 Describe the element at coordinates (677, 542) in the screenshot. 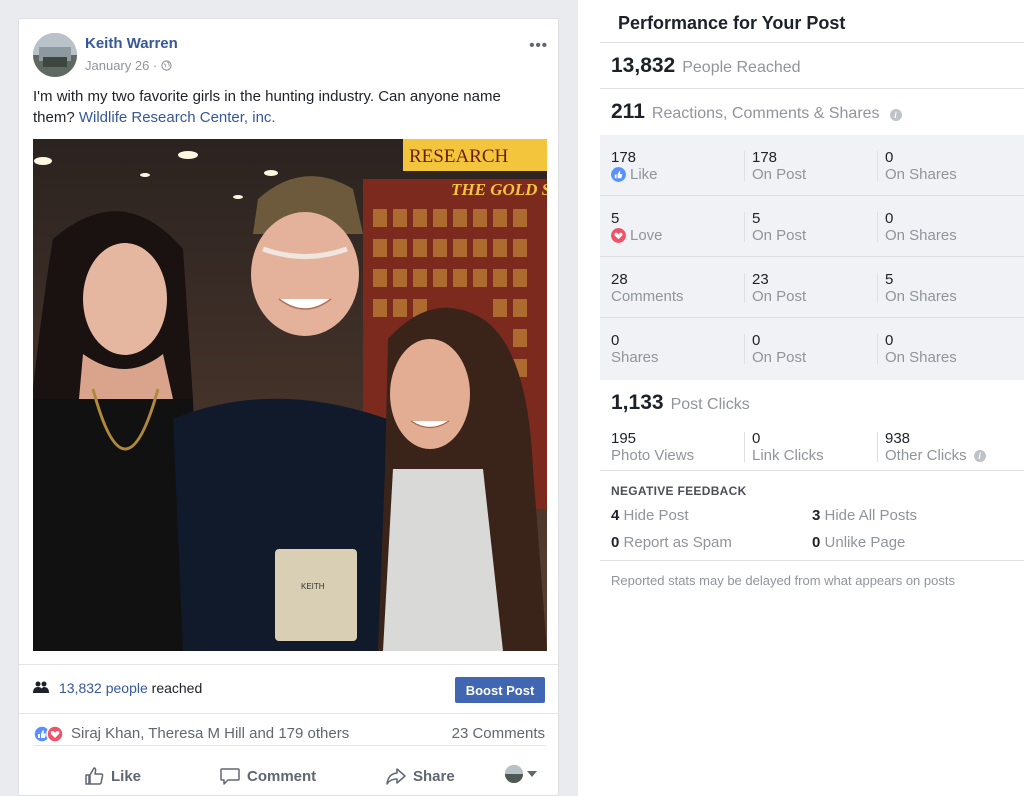

I see `report-spam-label: Report as Spam` at that location.